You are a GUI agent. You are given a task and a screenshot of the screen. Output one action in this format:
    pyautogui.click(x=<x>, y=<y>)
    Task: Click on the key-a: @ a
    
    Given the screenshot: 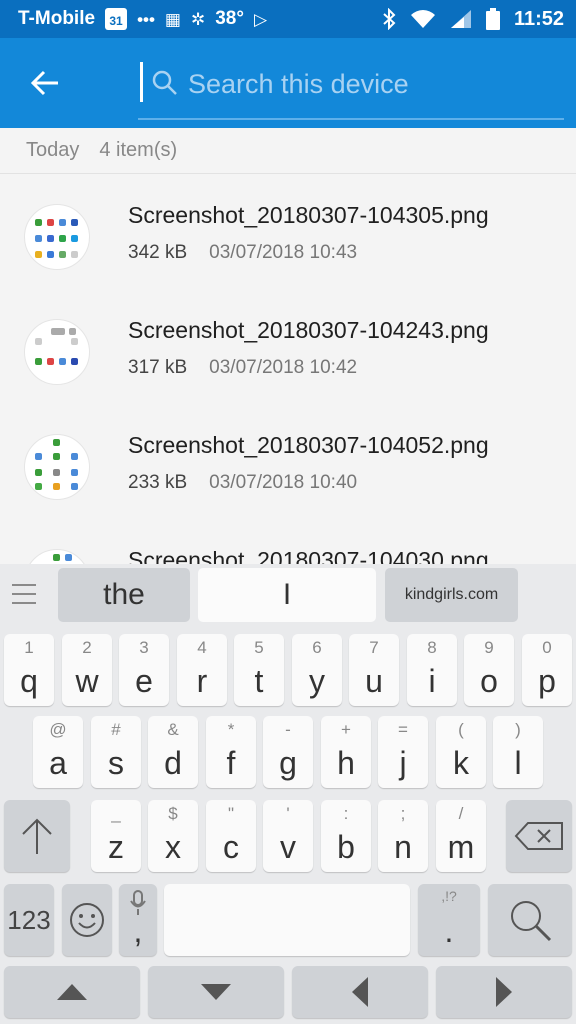 What is the action you would take?
    pyautogui.click(x=58, y=752)
    